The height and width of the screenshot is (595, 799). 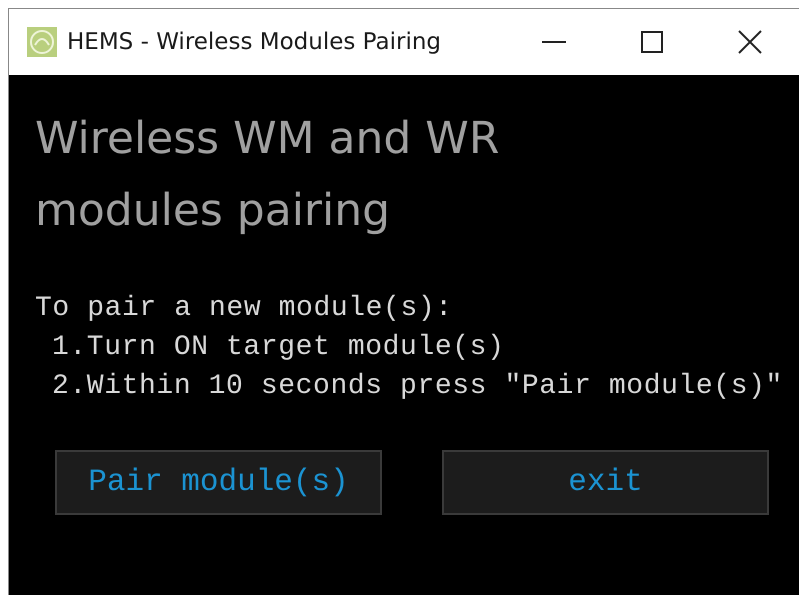 I want to click on action-button: Pair module(s), so click(x=218, y=482).